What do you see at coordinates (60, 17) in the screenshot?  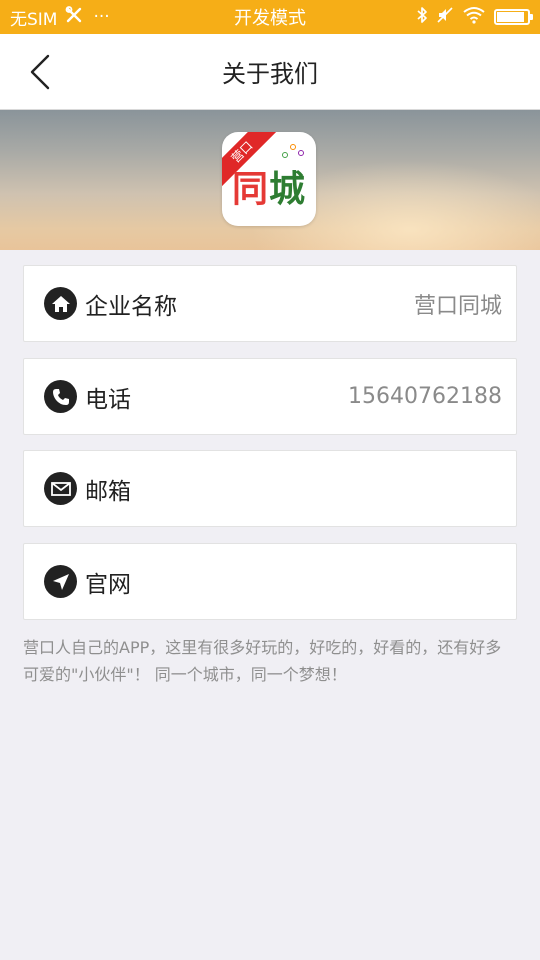 I see `status-left: 无SIM ···` at bounding box center [60, 17].